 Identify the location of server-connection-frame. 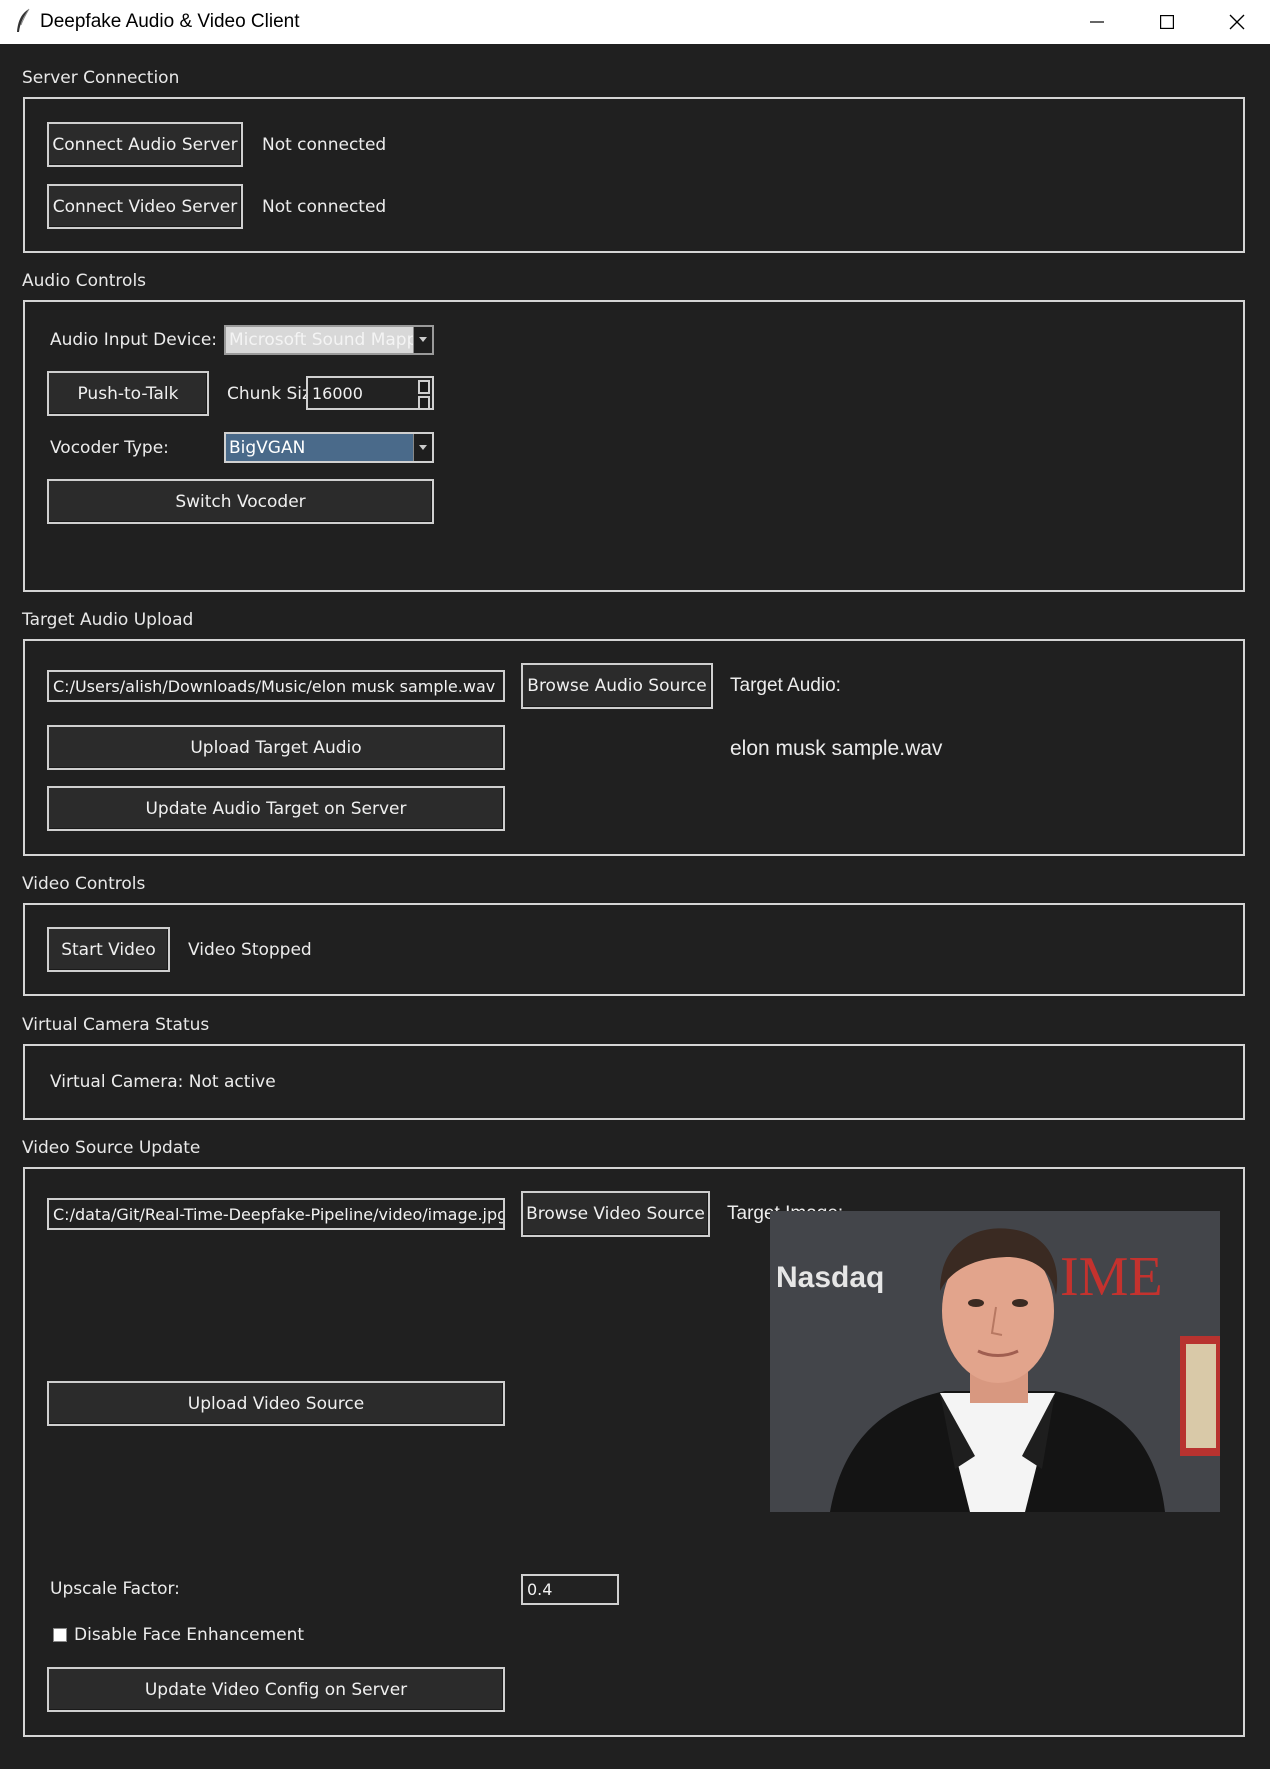
(634, 175).